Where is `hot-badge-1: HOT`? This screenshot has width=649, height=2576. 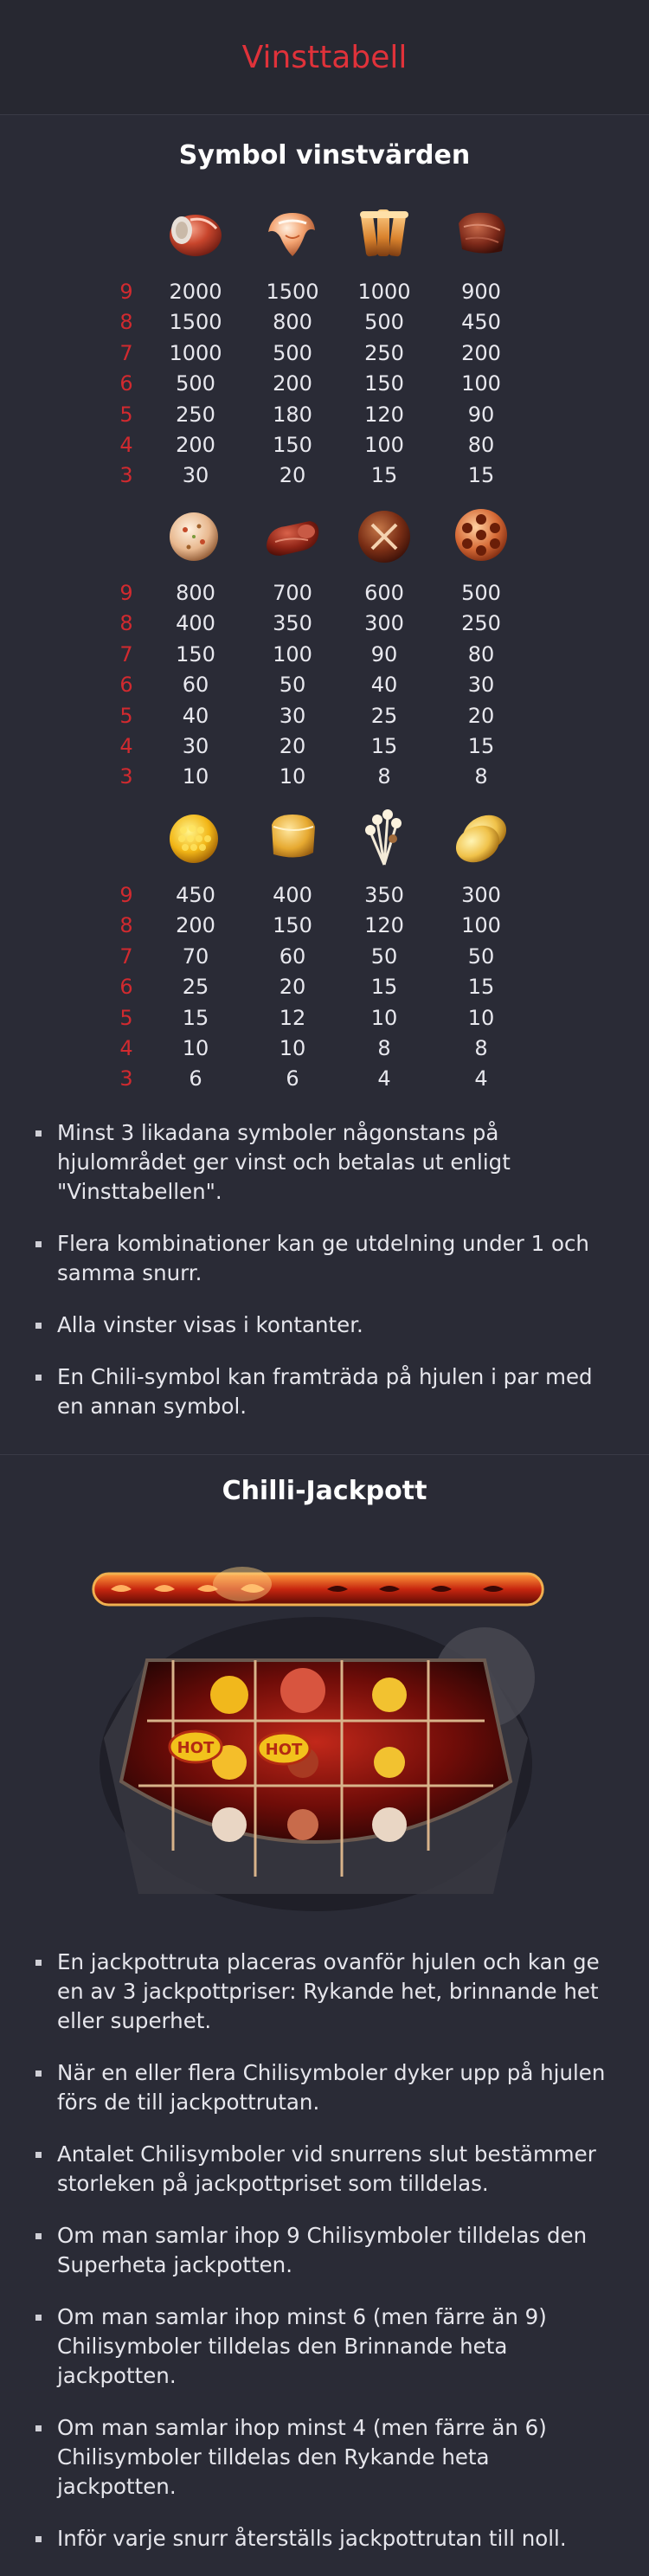
hot-badge-1: HOT is located at coordinates (195, 1746).